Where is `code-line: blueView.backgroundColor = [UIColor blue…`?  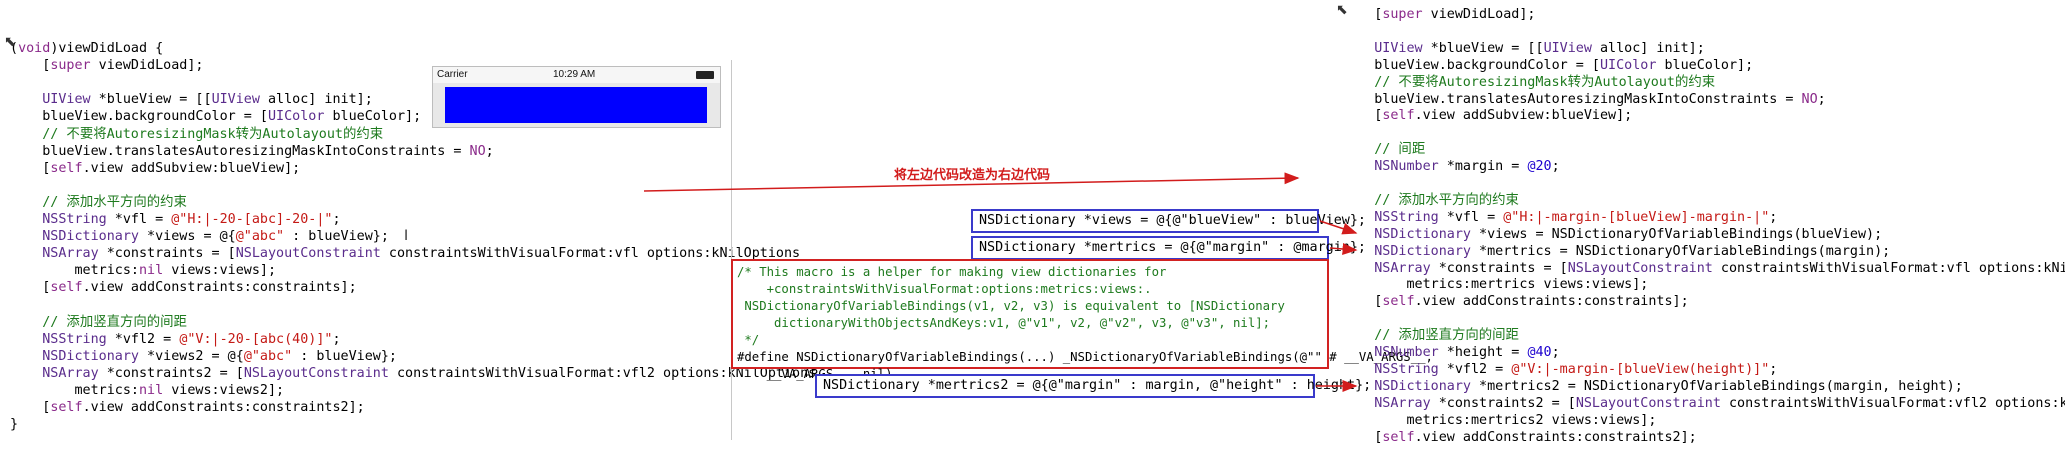 code-line: blueView.backgroundColor = [UIColor blue… is located at coordinates (1548, 65).